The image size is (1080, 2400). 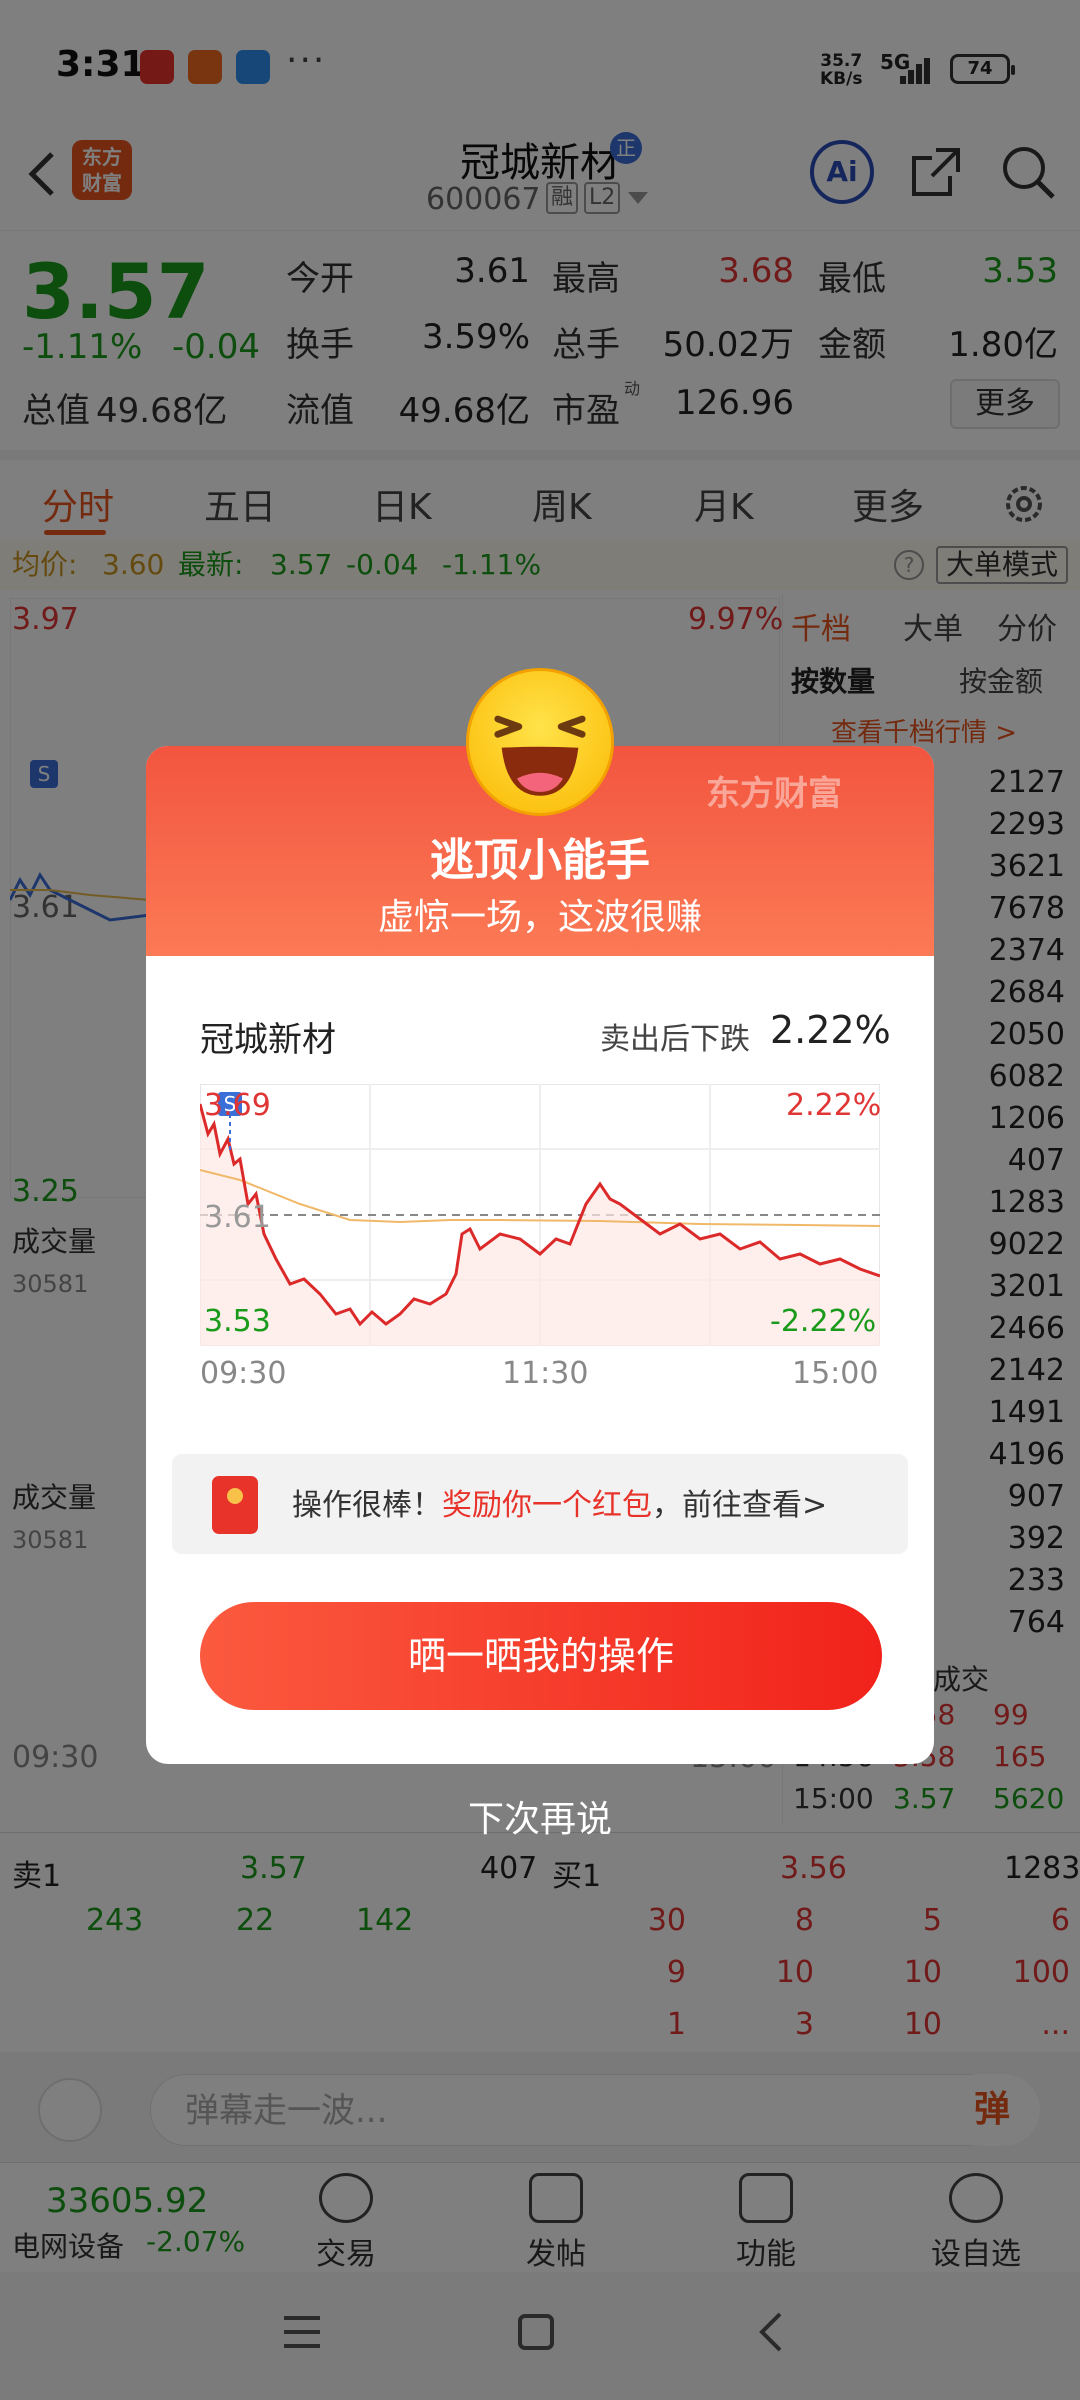 I want to click on mini-chart-low-tick: 3.53, so click(x=237, y=1321).